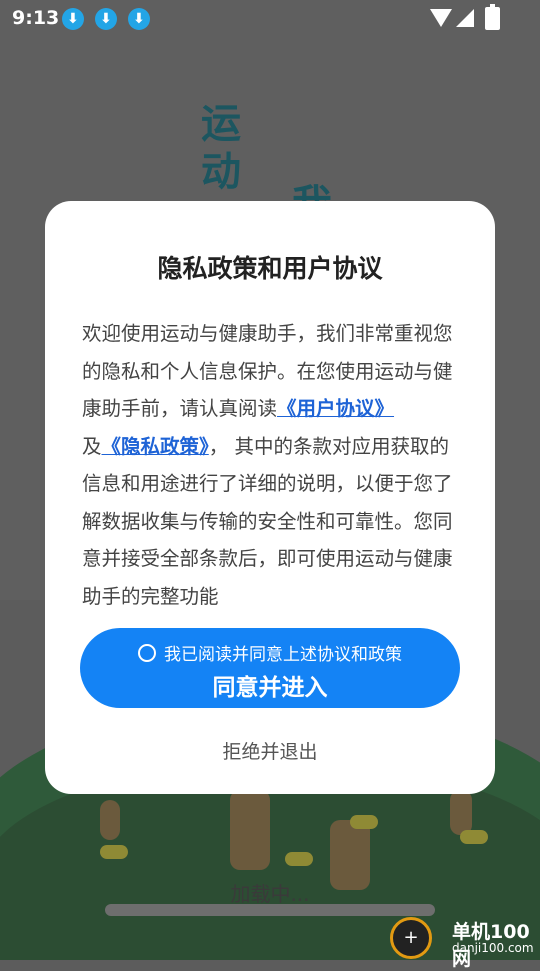 The image size is (540, 971). What do you see at coordinates (270, 18) in the screenshot?
I see `status-bar: 9:13 ⬇ ⬇ ⬇` at bounding box center [270, 18].